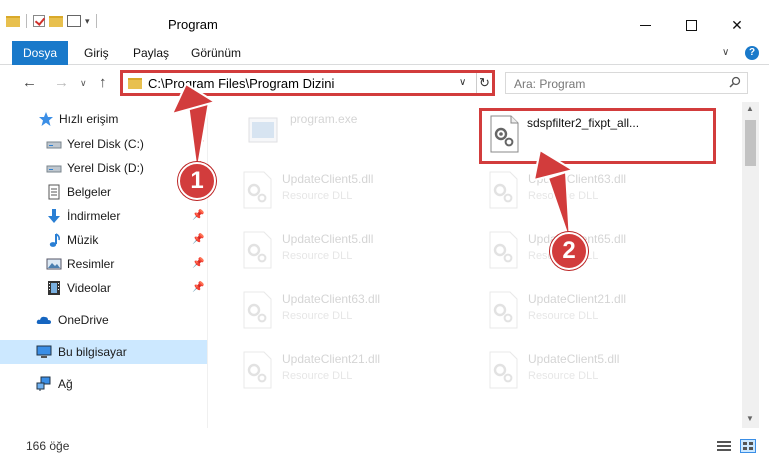 This screenshot has height=469, width=769. What do you see at coordinates (151, 53) in the screenshot?
I see `tab-share: Paylaş` at bounding box center [151, 53].